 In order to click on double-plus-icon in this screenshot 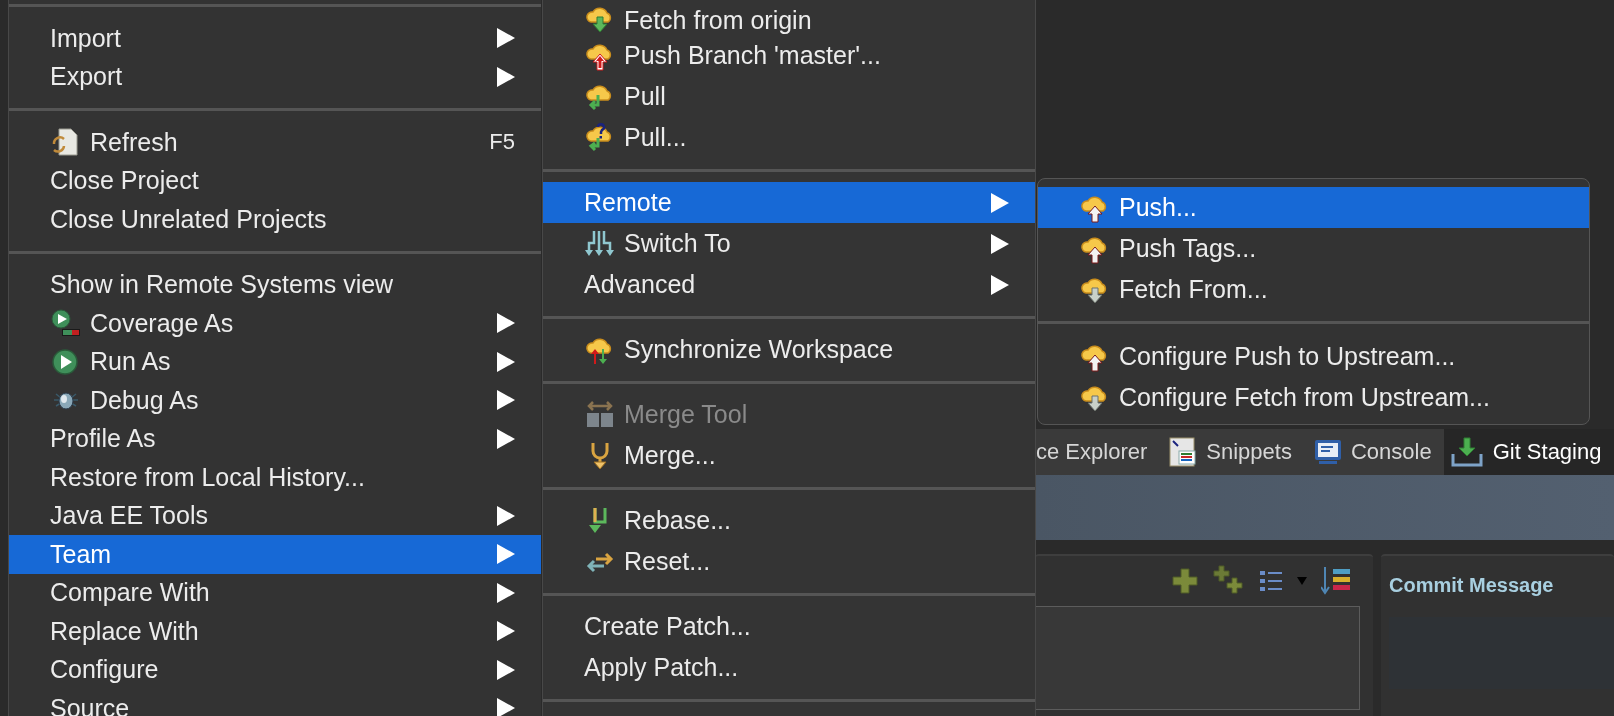, I will do `click(1229, 581)`.